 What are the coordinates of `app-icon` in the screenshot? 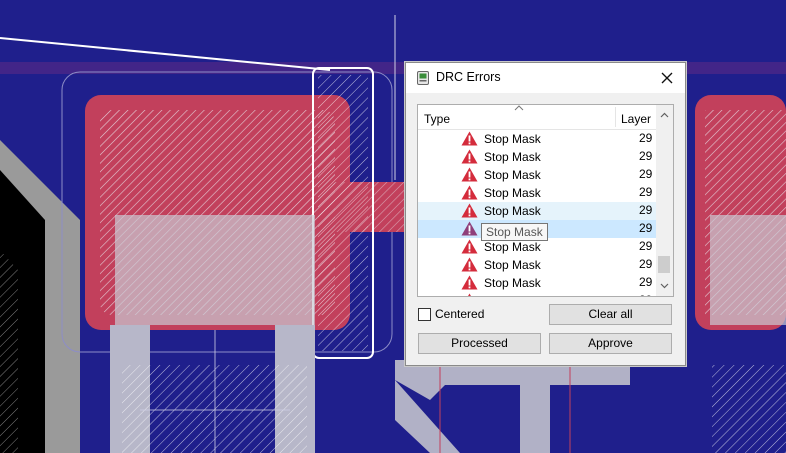 It's located at (423, 78).